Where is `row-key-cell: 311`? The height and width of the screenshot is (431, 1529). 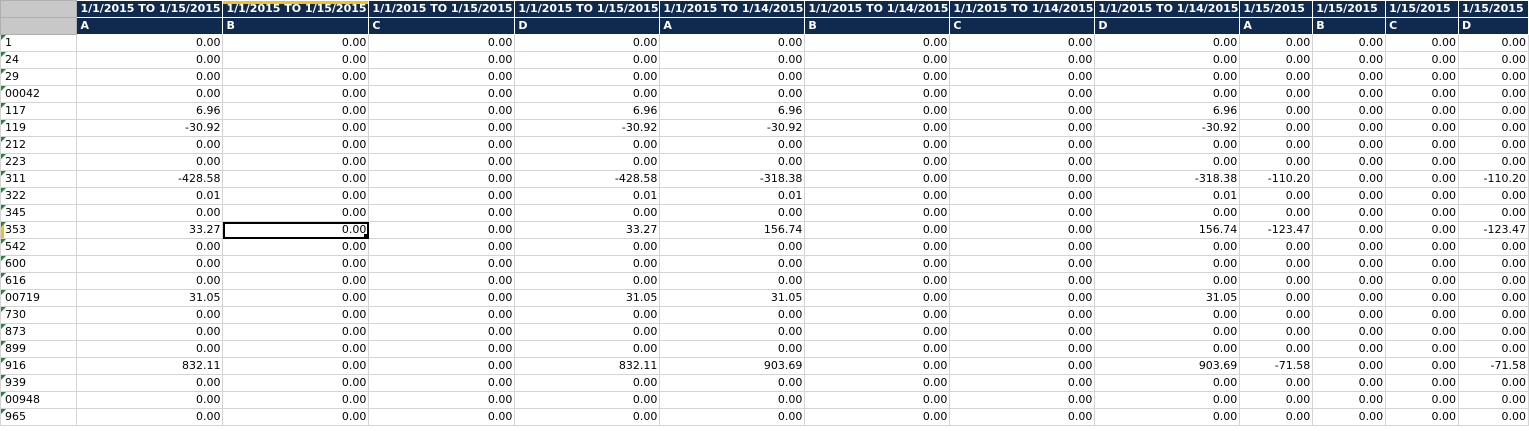
row-key-cell: 311 is located at coordinates (39, 179).